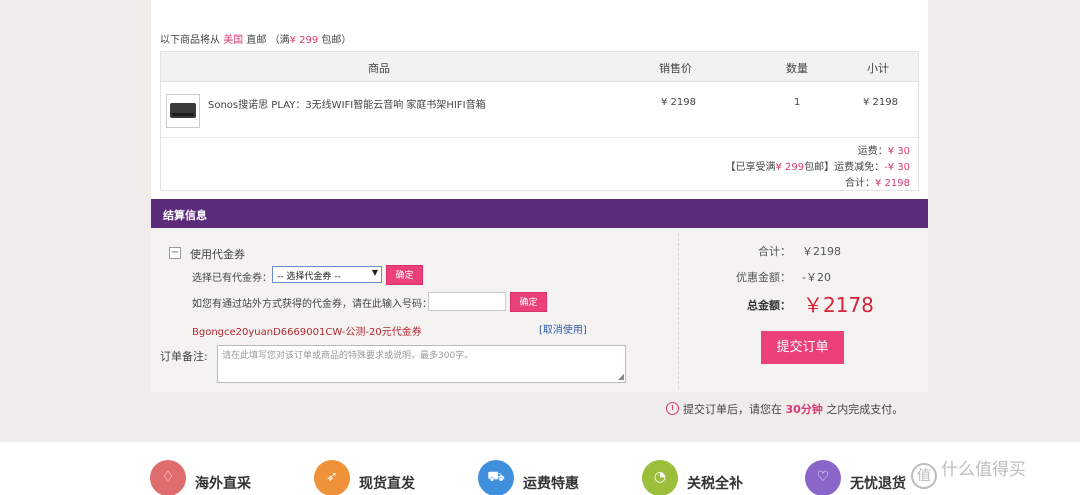 The height and width of the screenshot is (495, 1080). I want to click on coupon-code-label: 如您有通过站外方式获得的代金券，请在此输入号码：, so click(312, 304).